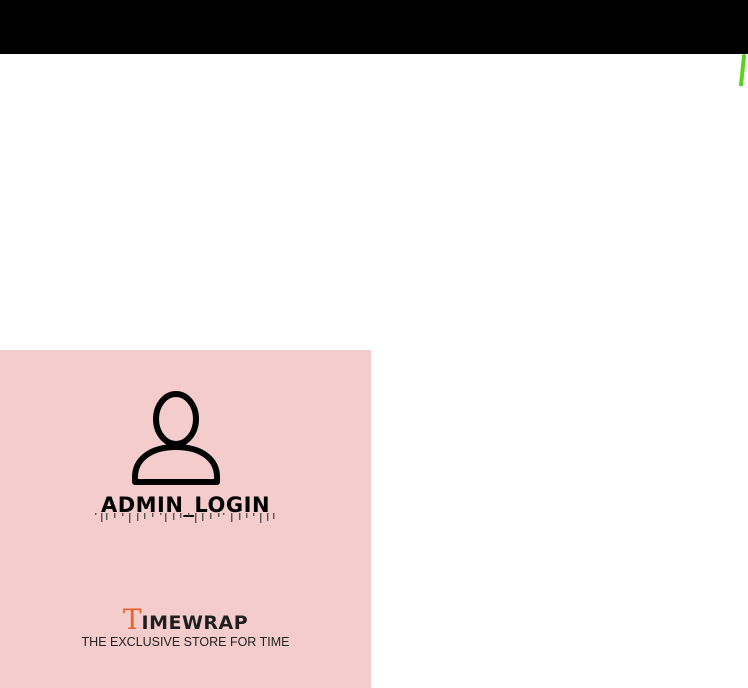 Image resolution: width=748 pixels, height=688 pixels. What do you see at coordinates (374, 27) in the screenshot?
I see `top-navigation-bar` at bounding box center [374, 27].